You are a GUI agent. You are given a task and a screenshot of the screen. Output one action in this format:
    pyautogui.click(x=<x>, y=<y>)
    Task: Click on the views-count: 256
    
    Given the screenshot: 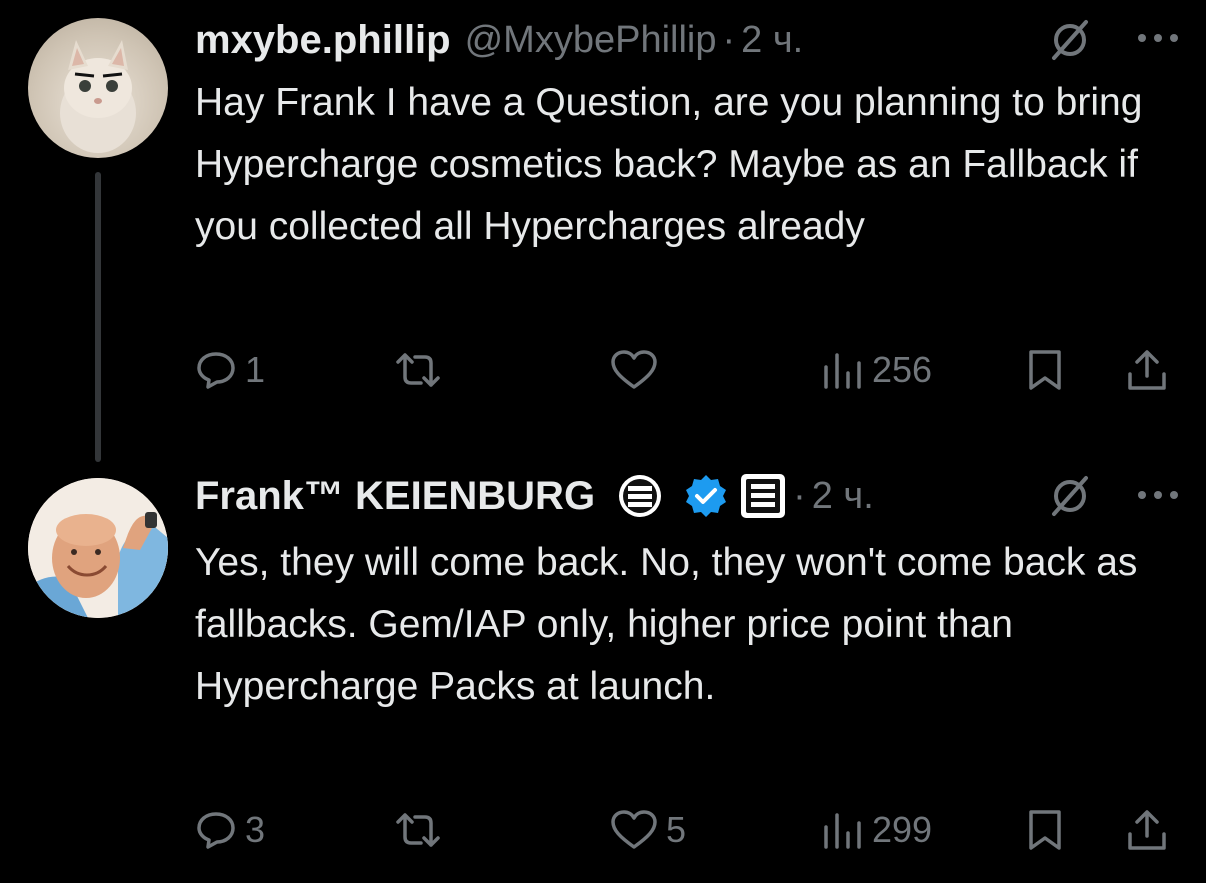 What is the action you would take?
    pyautogui.click(x=902, y=369)
    